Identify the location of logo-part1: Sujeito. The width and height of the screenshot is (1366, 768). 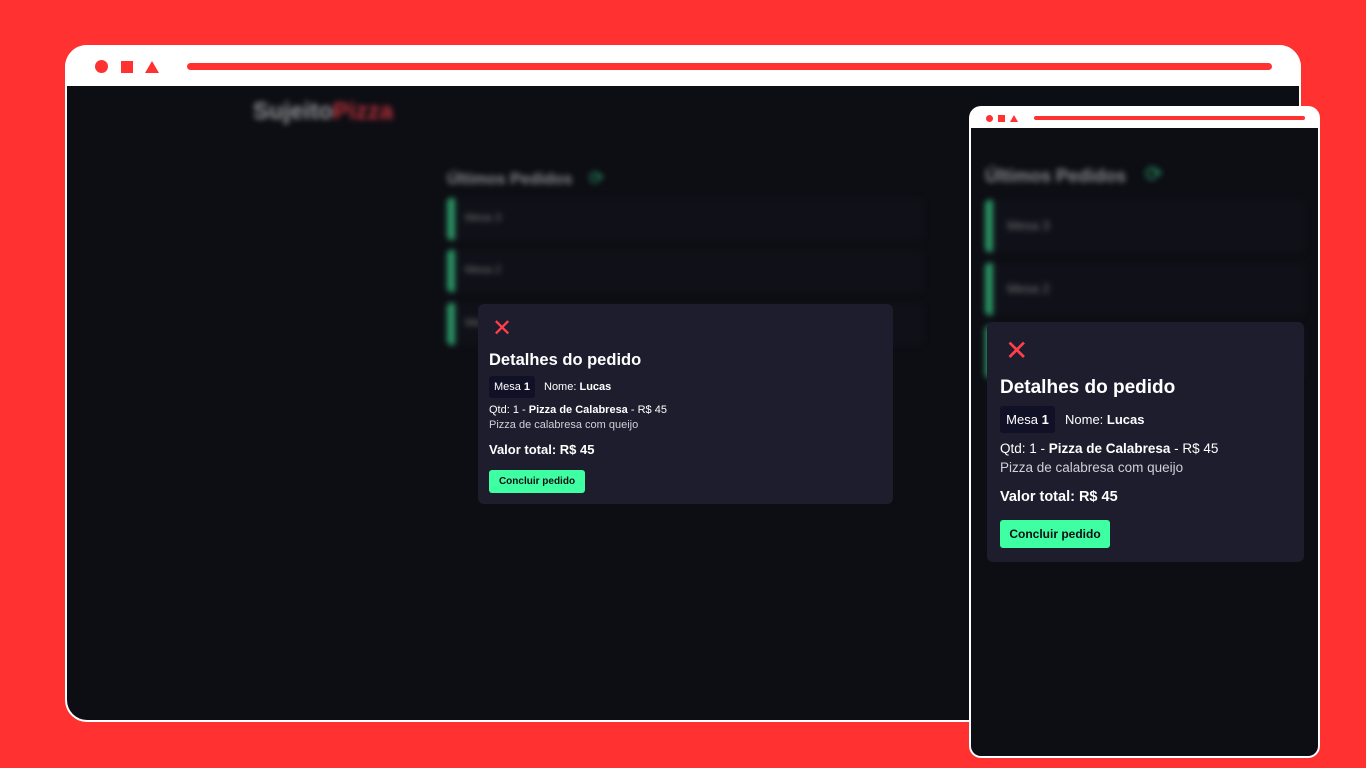
(293, 111).